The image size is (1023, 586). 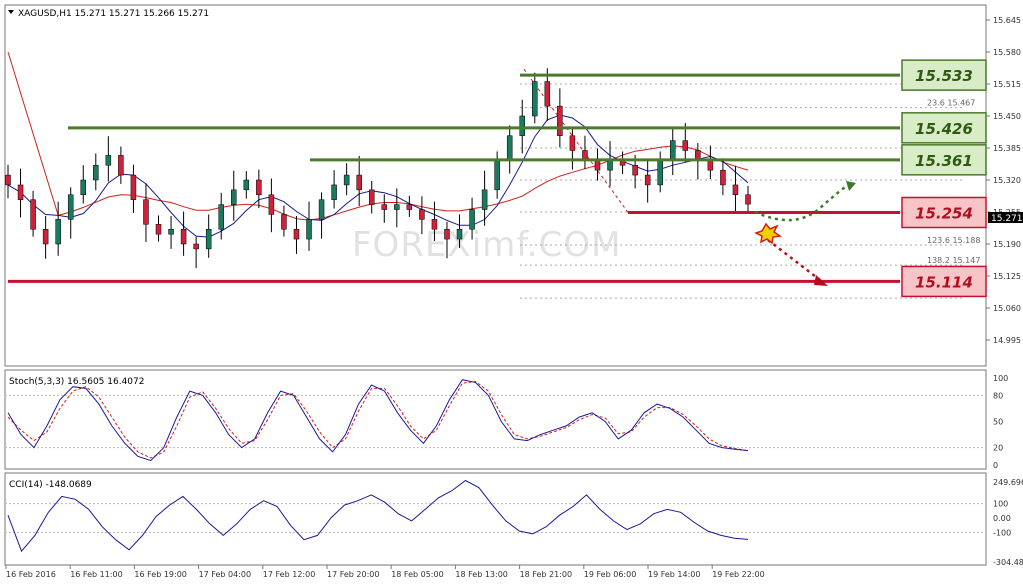 I want to click on stoch-tick-label: 0, so click(x=995, y=465).